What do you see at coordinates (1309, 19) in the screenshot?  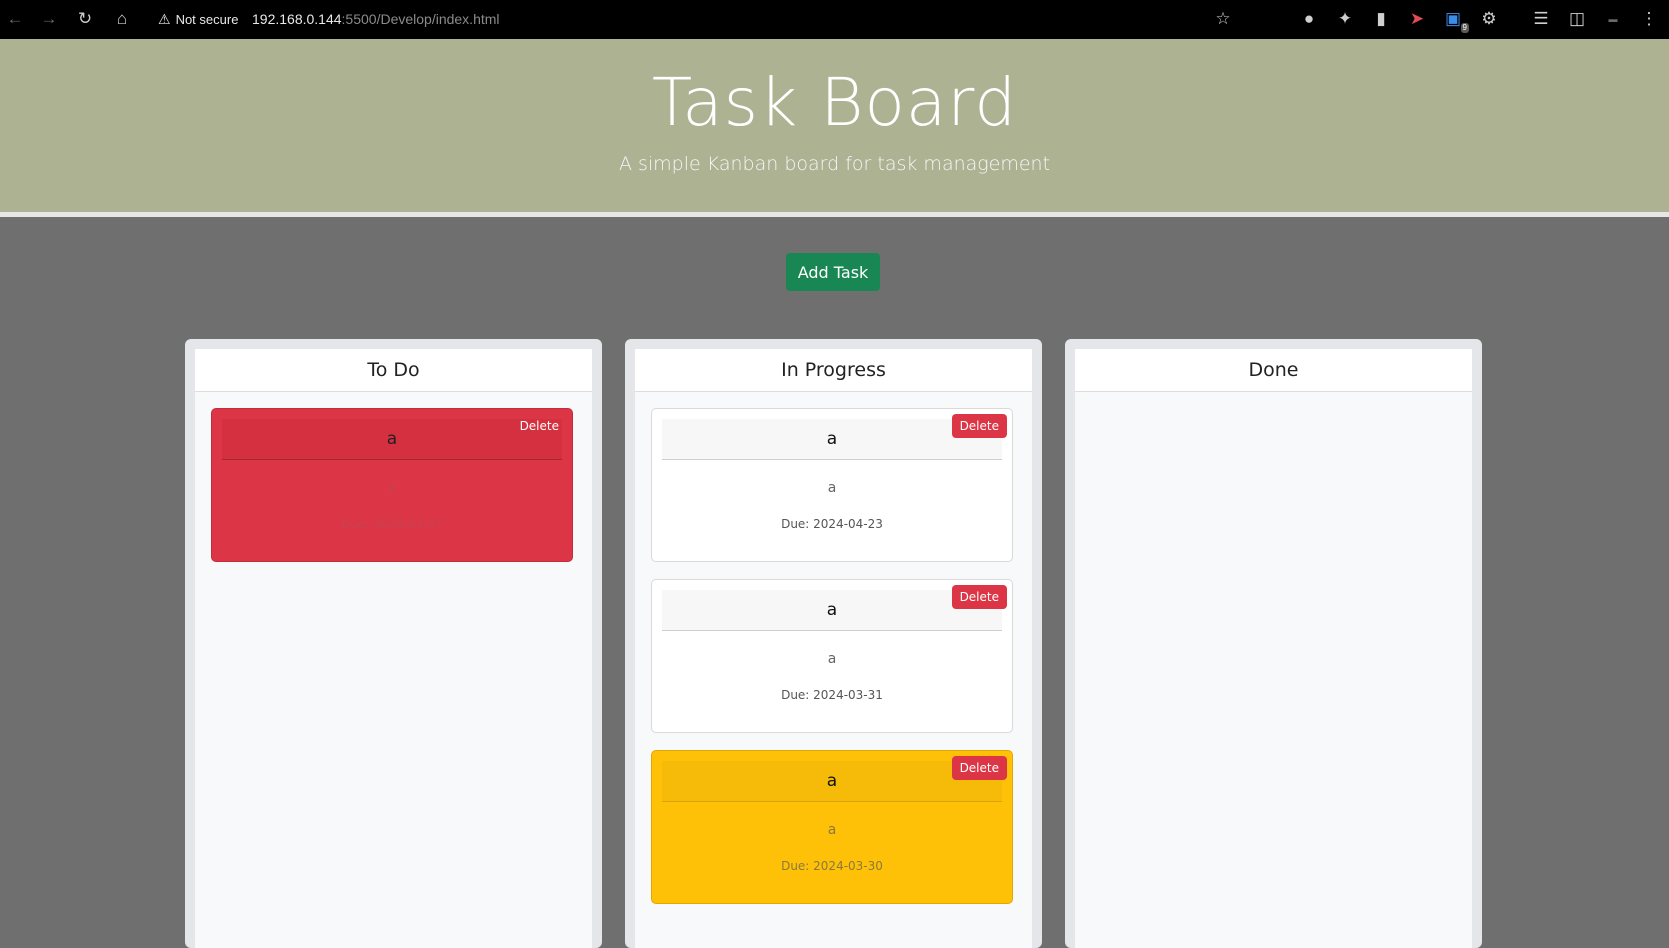 I see `extension-g-icon: ●` at bounding box center [1309, 19].